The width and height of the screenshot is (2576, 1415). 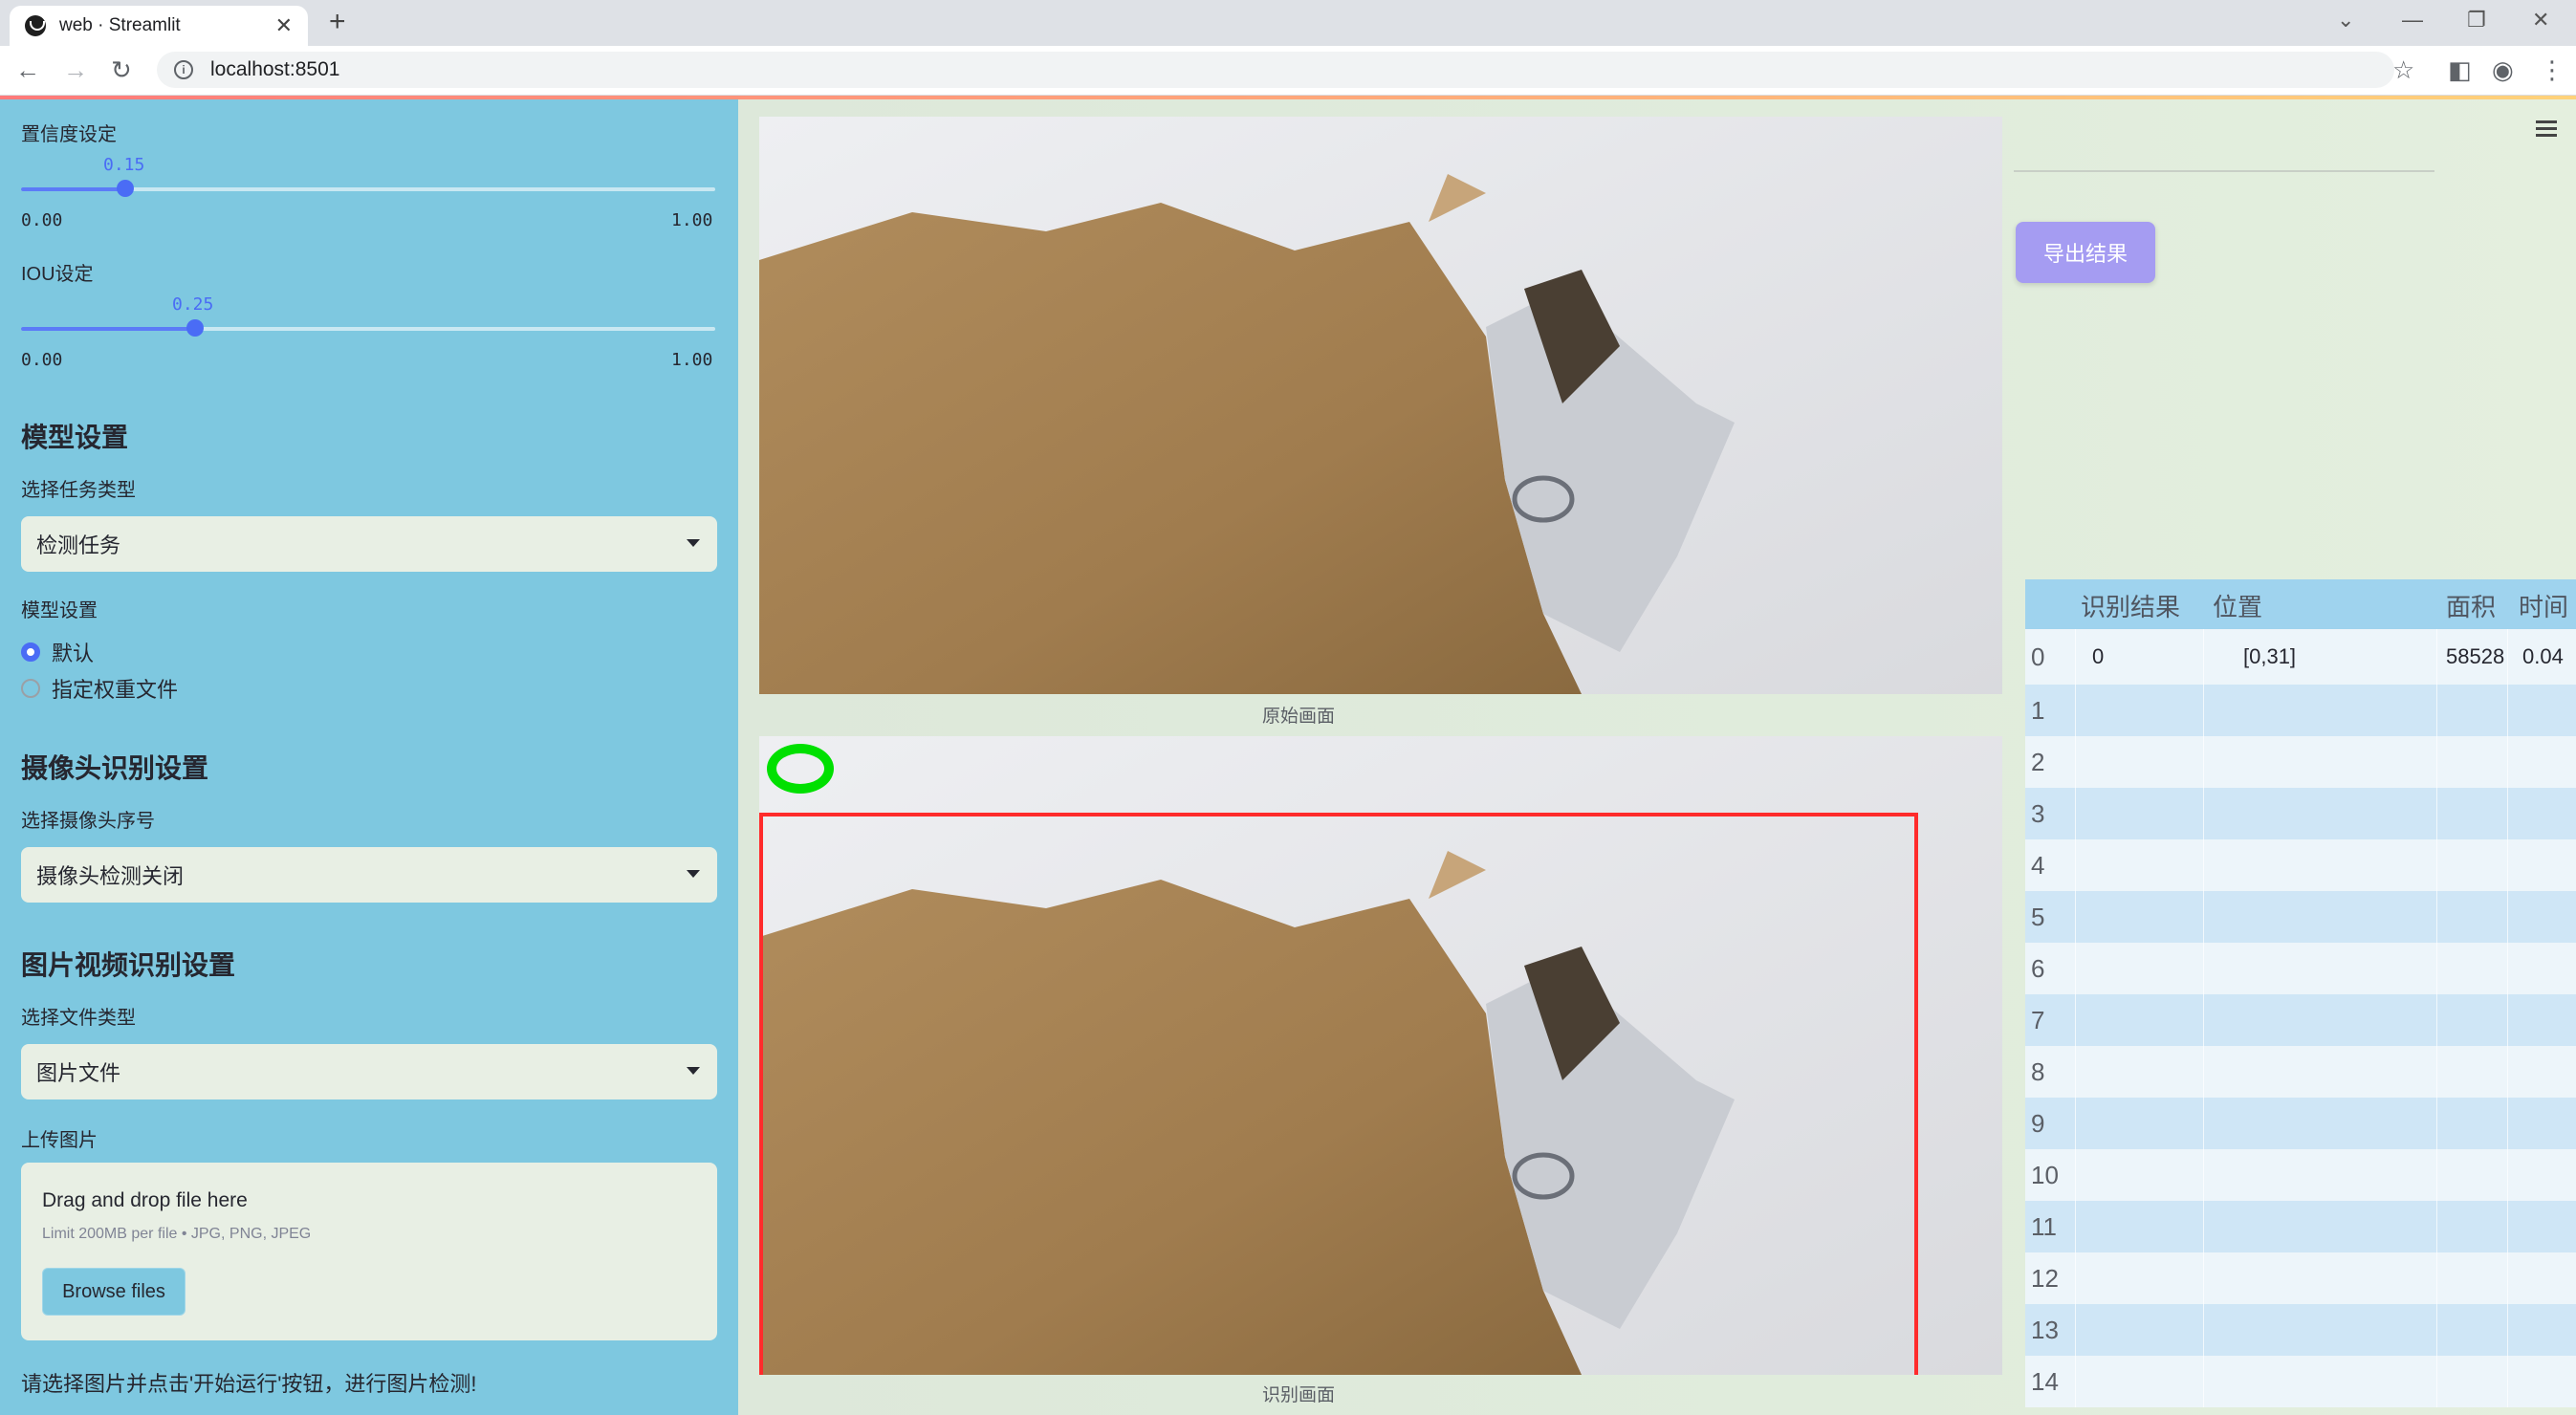 What do you see at coordinates (369, 544) in the screenshot?
I see `task-type-select: 检测任务` at bounding box center [369, 544].